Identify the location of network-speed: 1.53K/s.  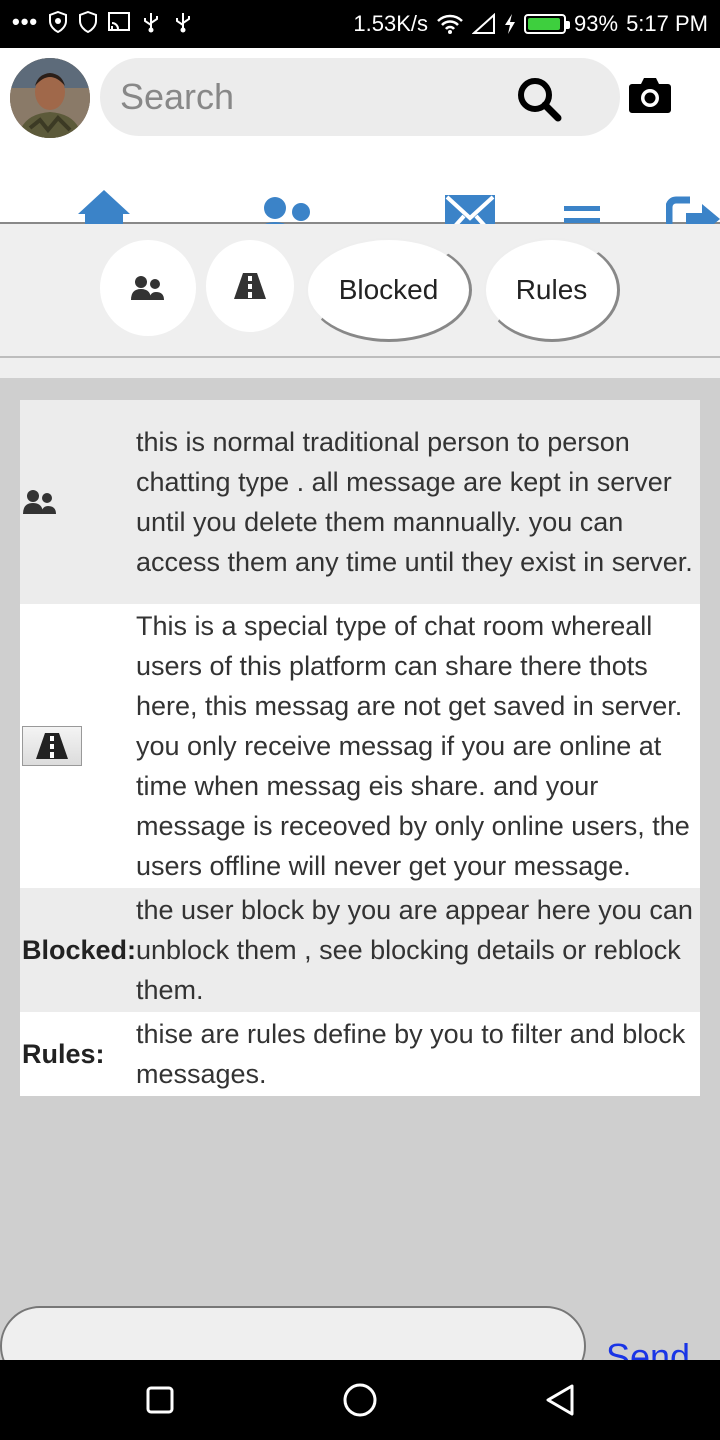
(391, 23).